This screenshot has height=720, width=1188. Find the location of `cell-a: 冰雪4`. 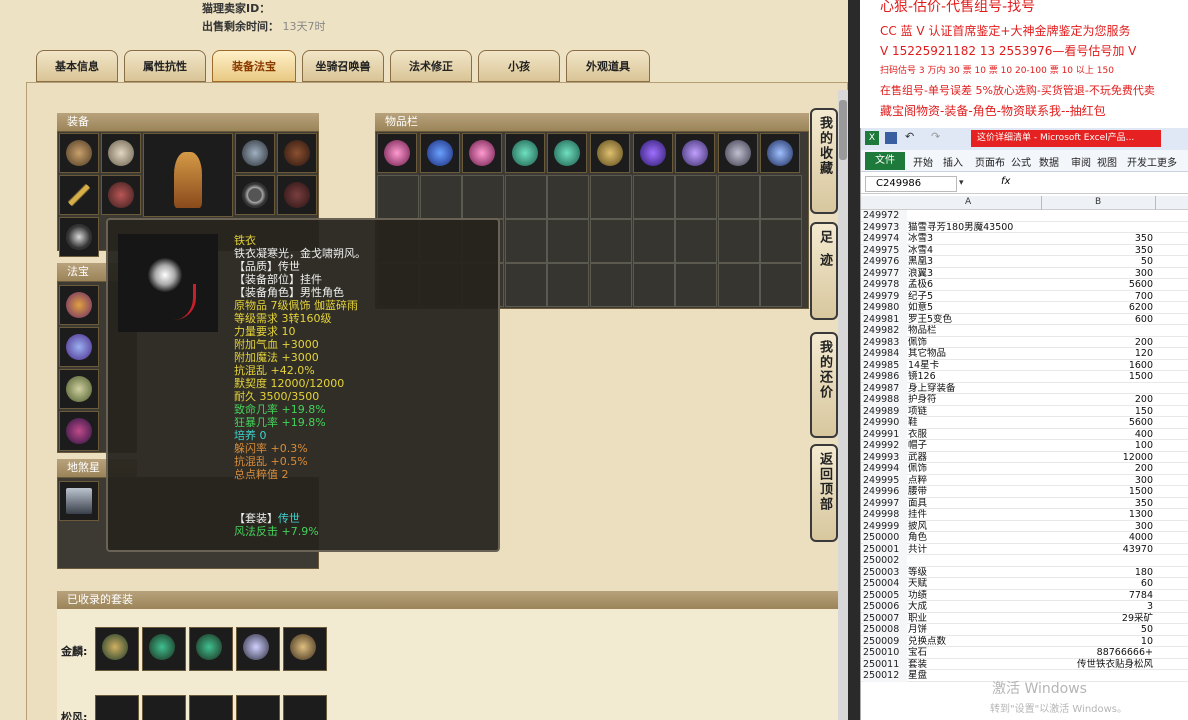

cell-a: 冰雪4 is located at coordinates (974, 251).